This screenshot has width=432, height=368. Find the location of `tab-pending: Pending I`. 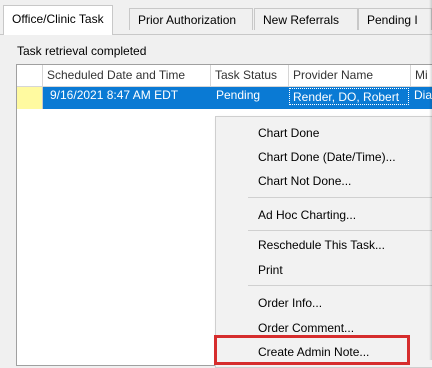

tab-pending: Pending I is located at coordinates (395, 19).